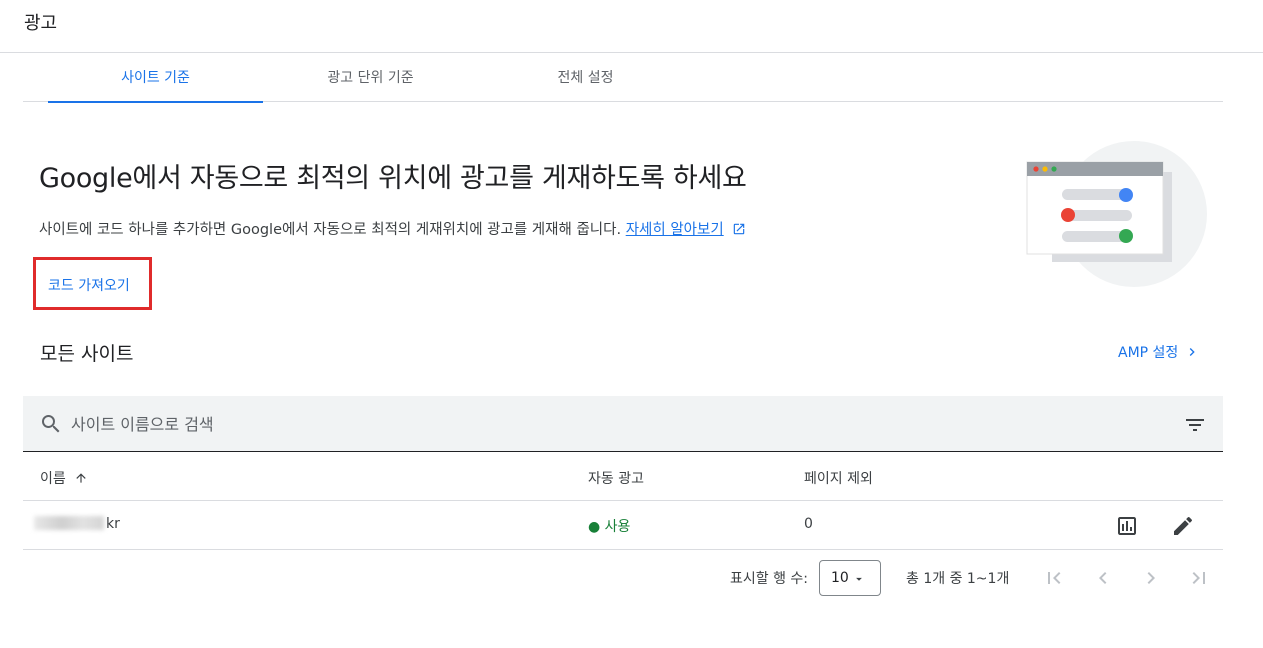 Image resolution: width=1263 pixels, height=648 pixels. Describe the element at coordinates (631, 578) in the screenshot. I see `pagination: 표시할 행 수: 10 총 1개 중 1~1개` at that location.